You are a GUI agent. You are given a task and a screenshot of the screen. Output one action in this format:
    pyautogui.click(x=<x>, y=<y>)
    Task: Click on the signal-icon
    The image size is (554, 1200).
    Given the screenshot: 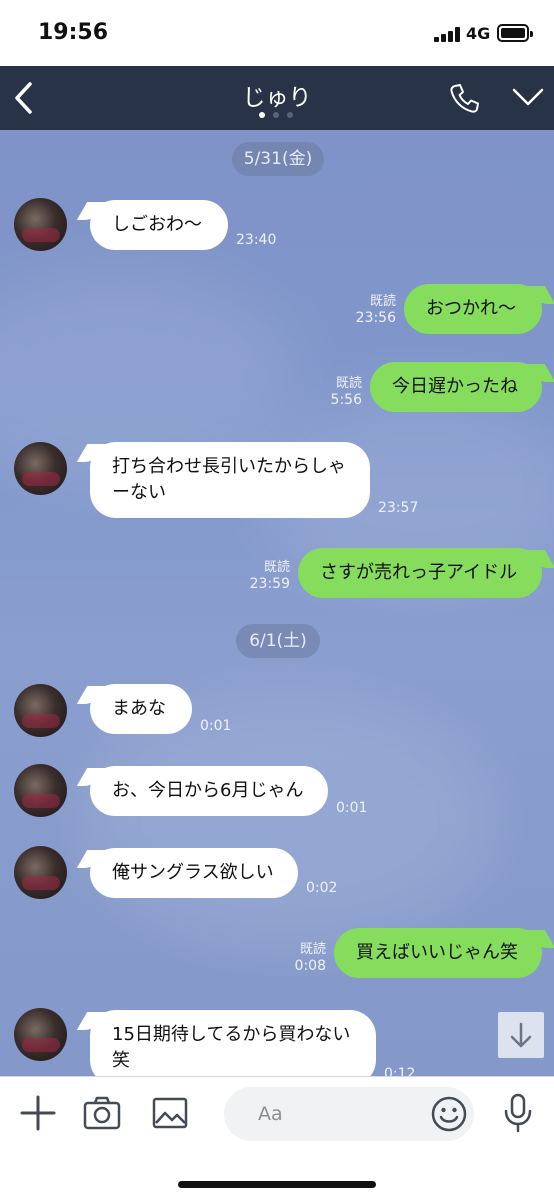 What is the action you would take?
    pyautogui.click(x=448, y=34)
    